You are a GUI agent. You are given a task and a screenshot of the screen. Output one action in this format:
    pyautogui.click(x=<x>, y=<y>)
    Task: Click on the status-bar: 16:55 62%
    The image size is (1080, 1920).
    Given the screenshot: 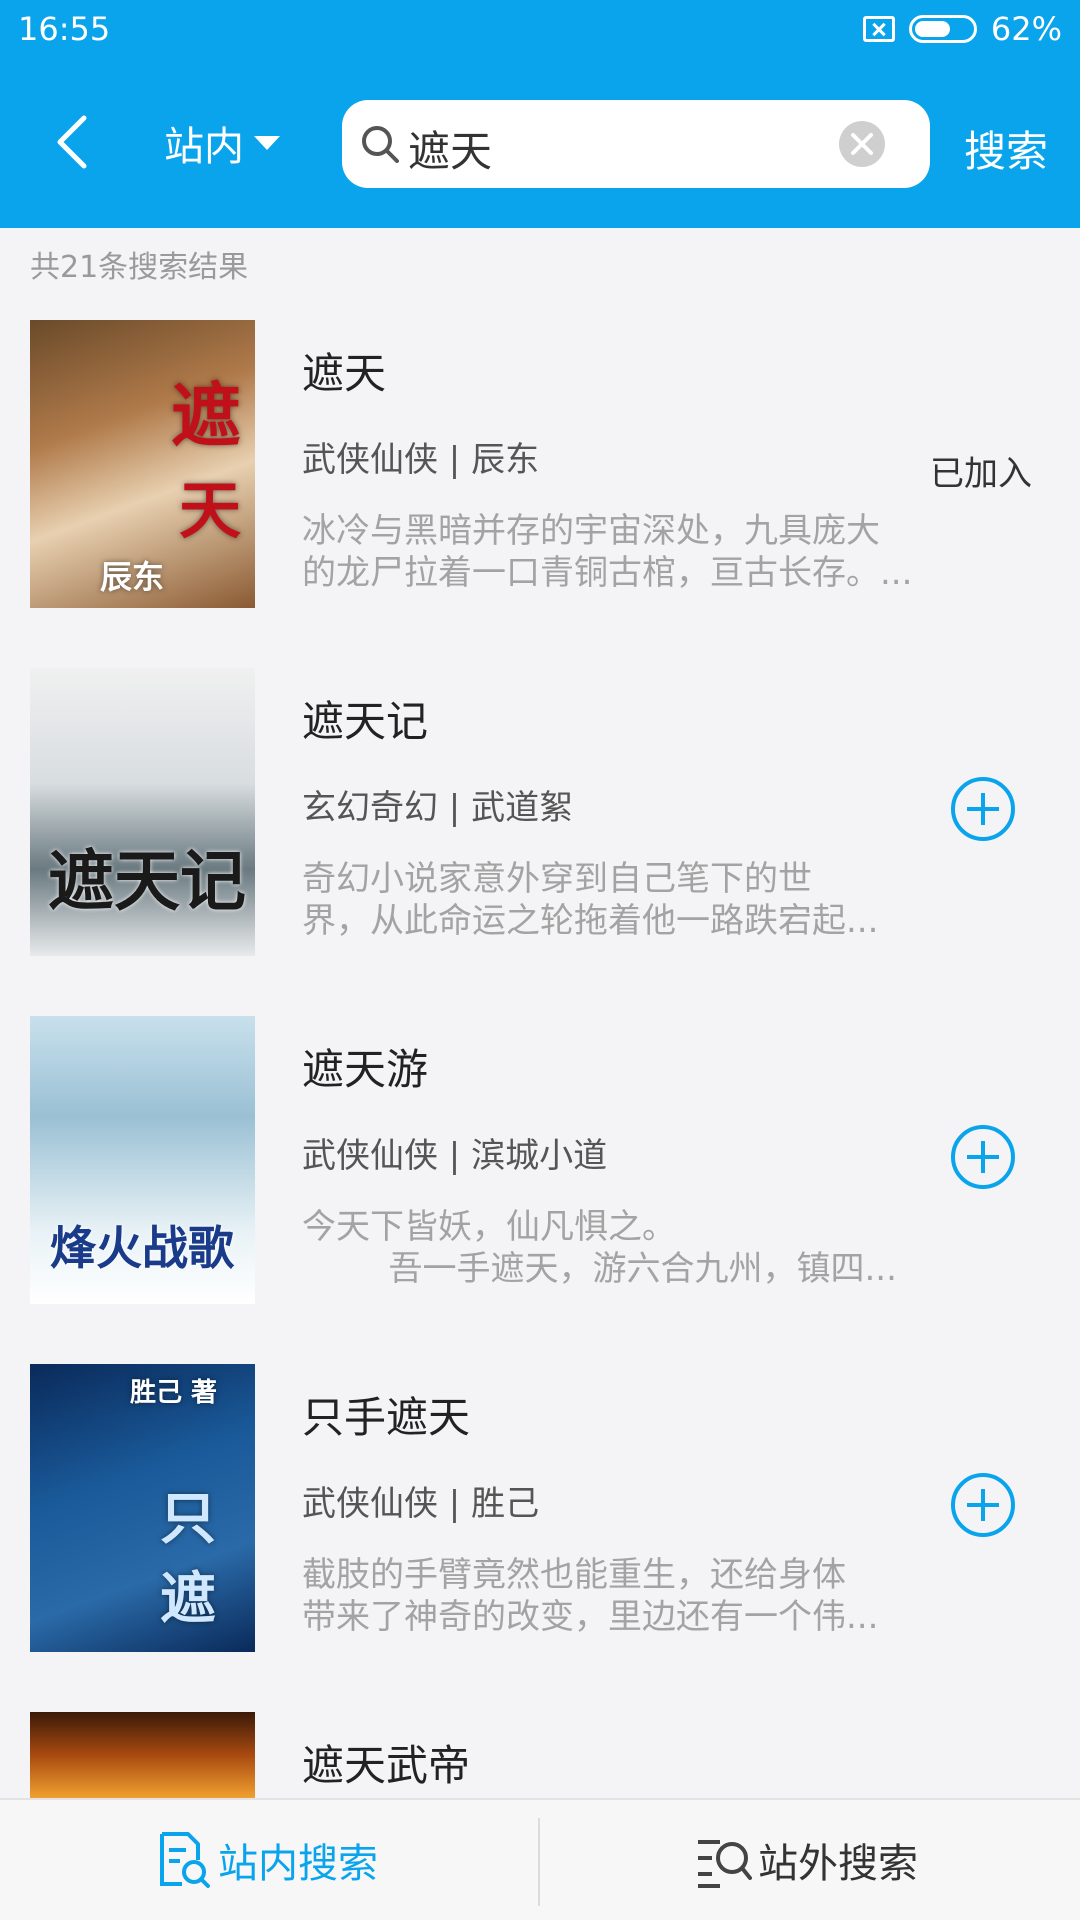 What is the action you would take?
    pyautogui.click(x=540, y=31)
    